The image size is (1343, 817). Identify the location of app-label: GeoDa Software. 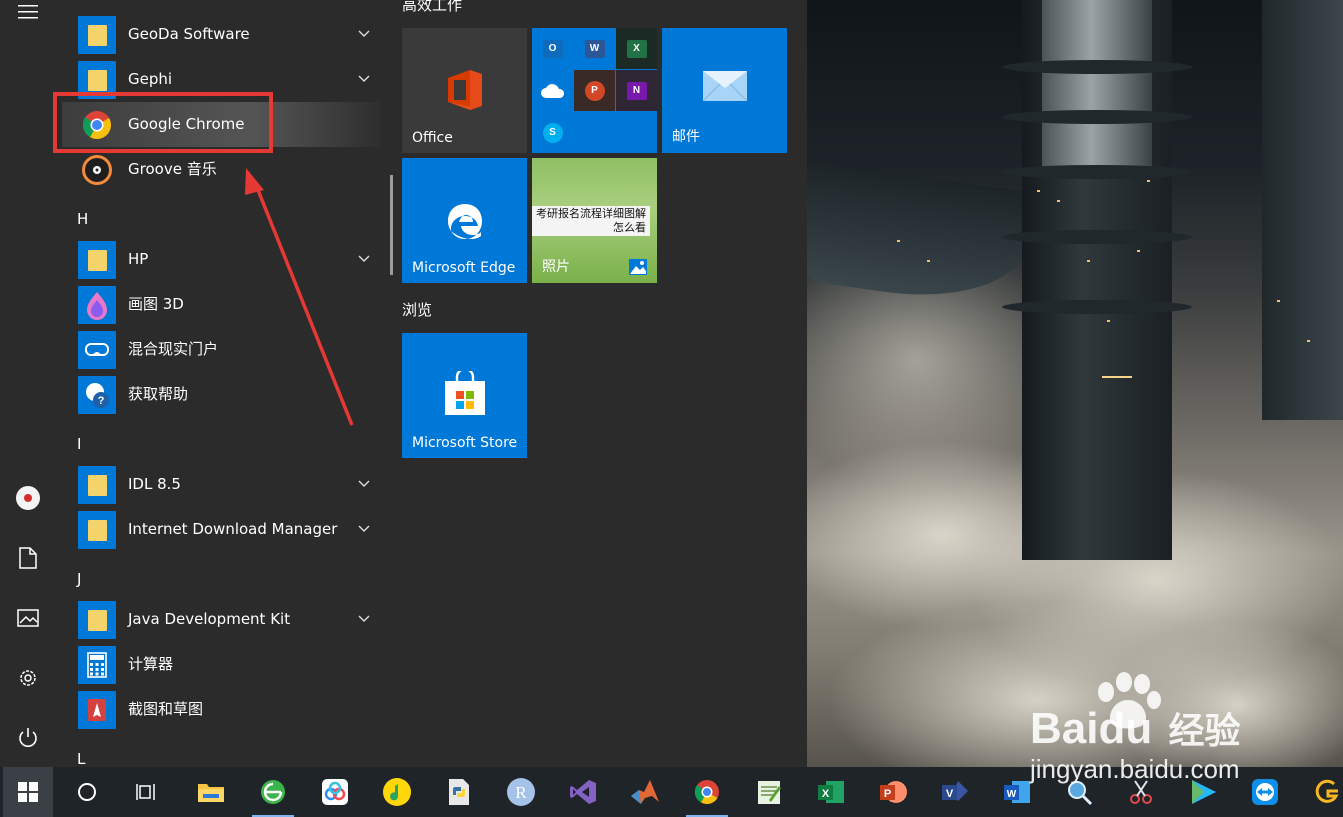
(189, 34).